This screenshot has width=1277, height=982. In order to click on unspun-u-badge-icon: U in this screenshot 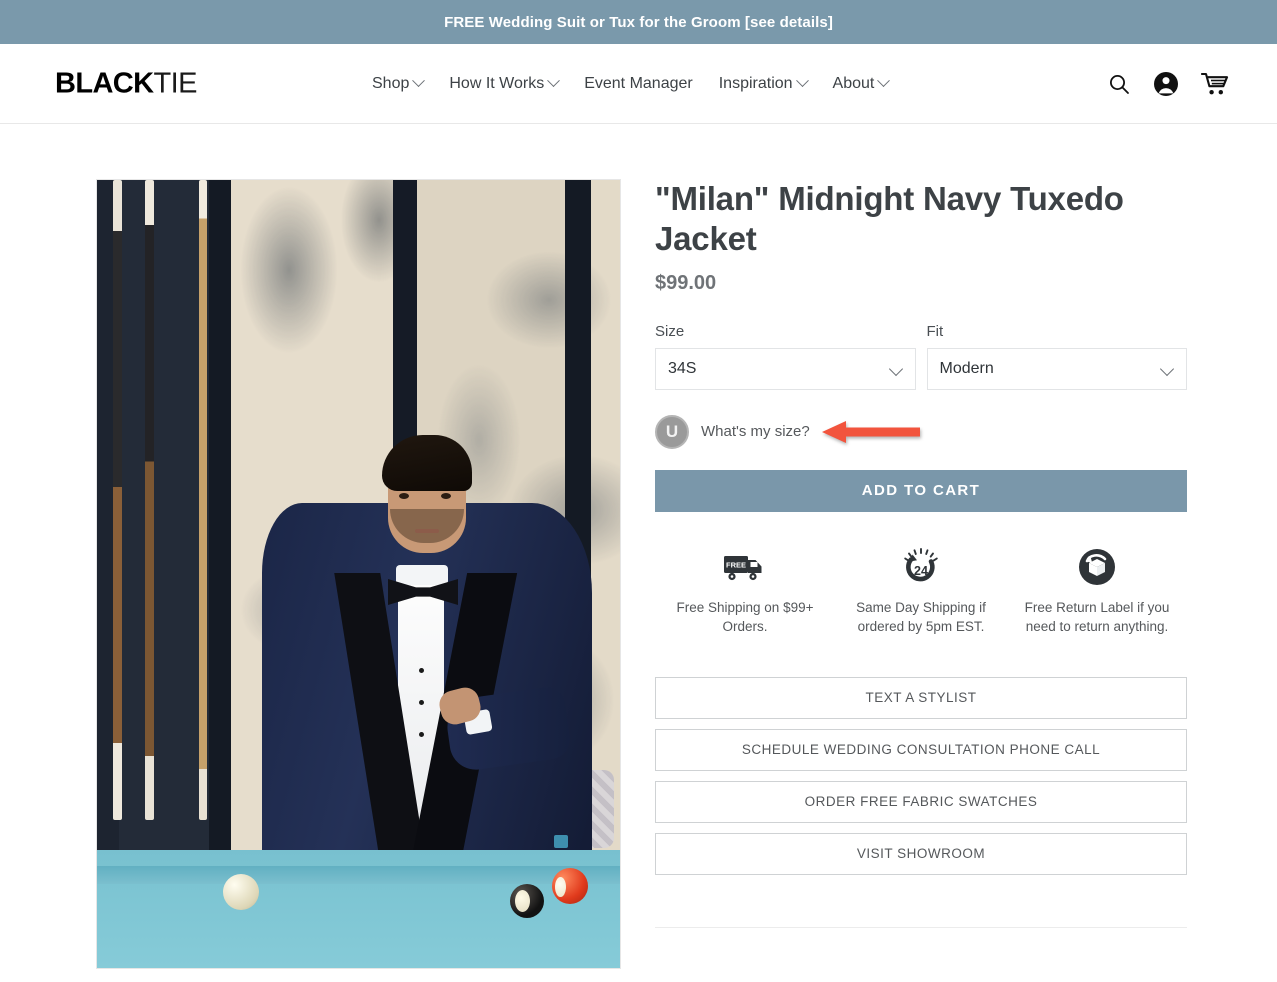, I will do `click(672, 431)`.